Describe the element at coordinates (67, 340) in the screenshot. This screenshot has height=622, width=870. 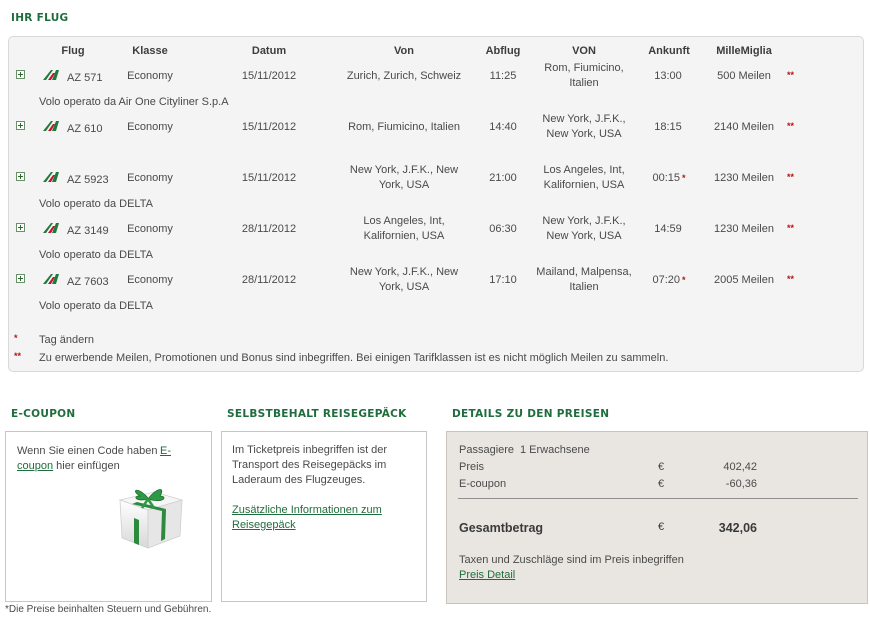
I see `note-text: Tag ändern` at that location.